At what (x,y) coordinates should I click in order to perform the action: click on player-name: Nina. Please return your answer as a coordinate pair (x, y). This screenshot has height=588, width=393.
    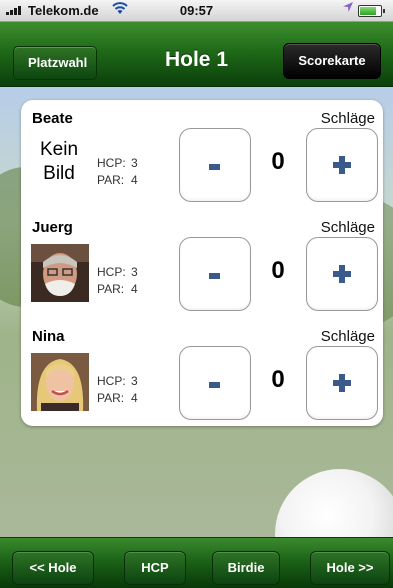
    Looking at the image, I should click on (48, 336).